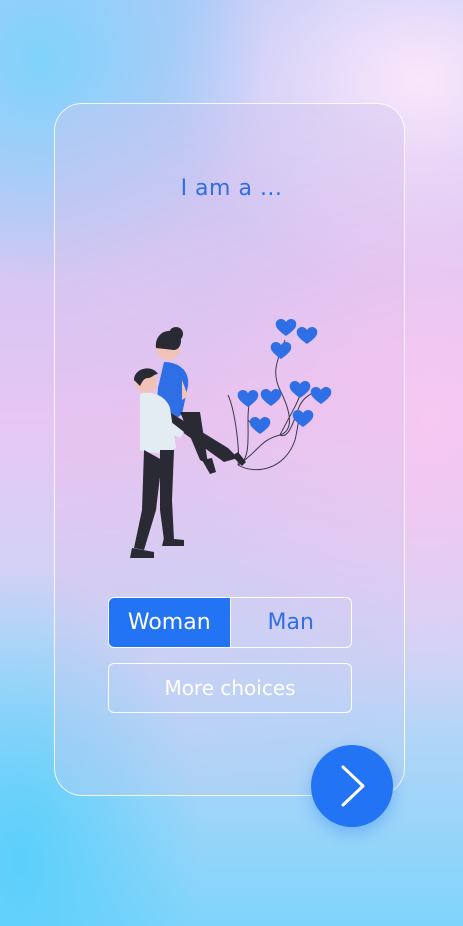 The image size is (463, 926). I want to click on chevron-right-icon, so click(353, 786).